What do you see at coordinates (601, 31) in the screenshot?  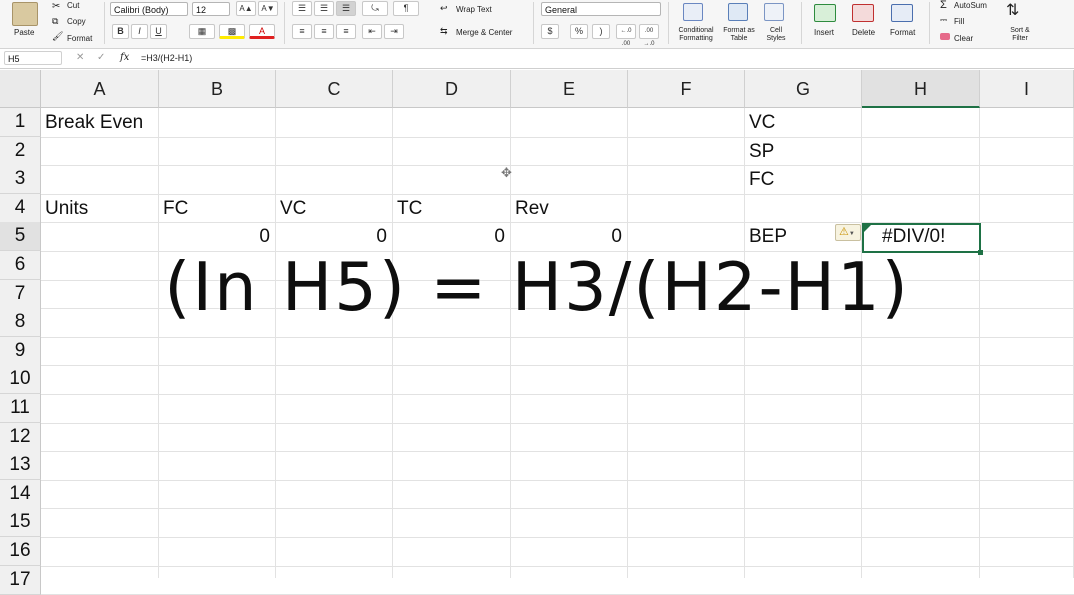 I see `comma-button: )` at bounding box center [601, 31].